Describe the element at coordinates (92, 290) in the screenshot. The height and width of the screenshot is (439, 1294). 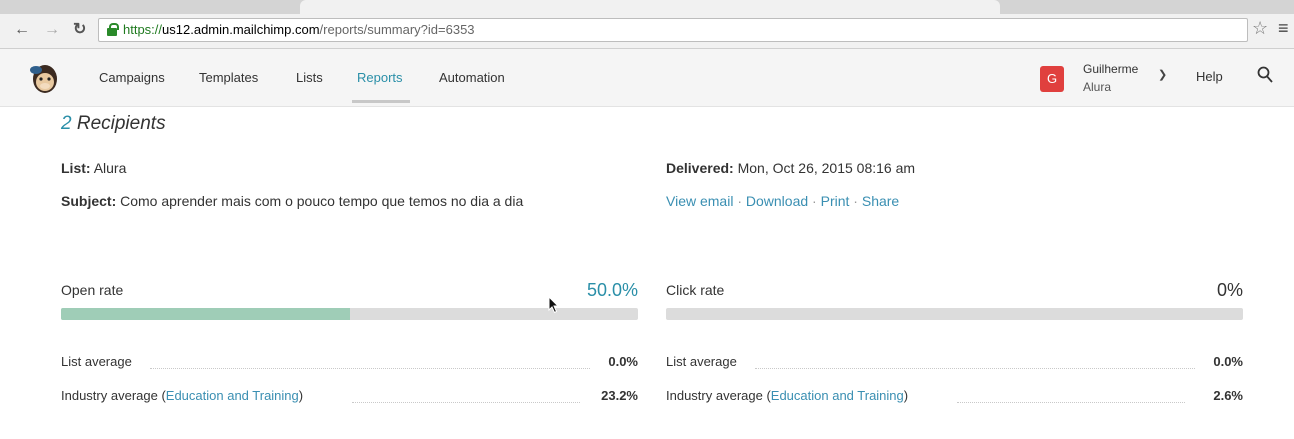
I see `open-rate-label: Open rate` at that location.